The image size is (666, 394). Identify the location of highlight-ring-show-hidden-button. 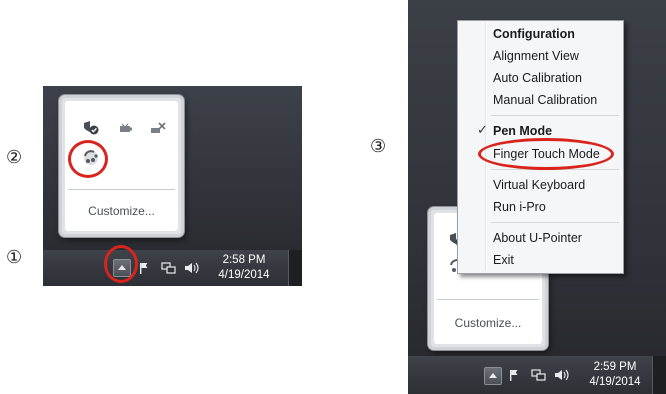
(121, 264).